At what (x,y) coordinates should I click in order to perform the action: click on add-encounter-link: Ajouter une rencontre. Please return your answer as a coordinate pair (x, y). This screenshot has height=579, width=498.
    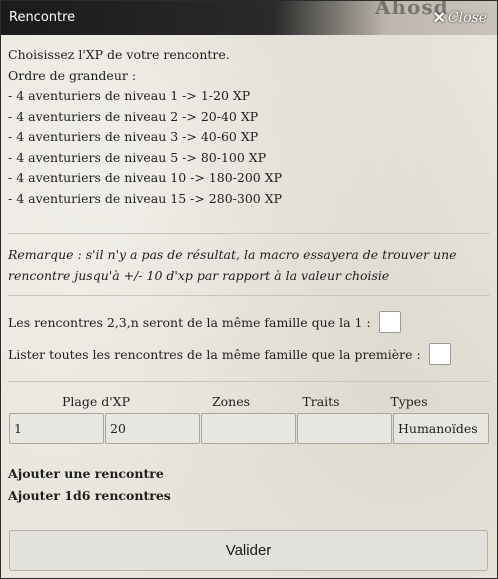
    Looking at the image, I should click on (86, 473).